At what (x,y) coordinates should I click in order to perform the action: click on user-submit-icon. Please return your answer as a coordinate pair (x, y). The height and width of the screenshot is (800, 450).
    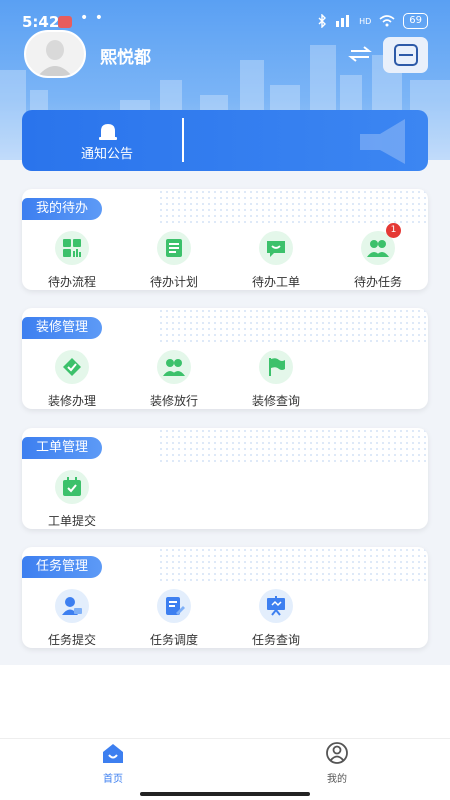
    Looking at the image, I should click on (72, 606).